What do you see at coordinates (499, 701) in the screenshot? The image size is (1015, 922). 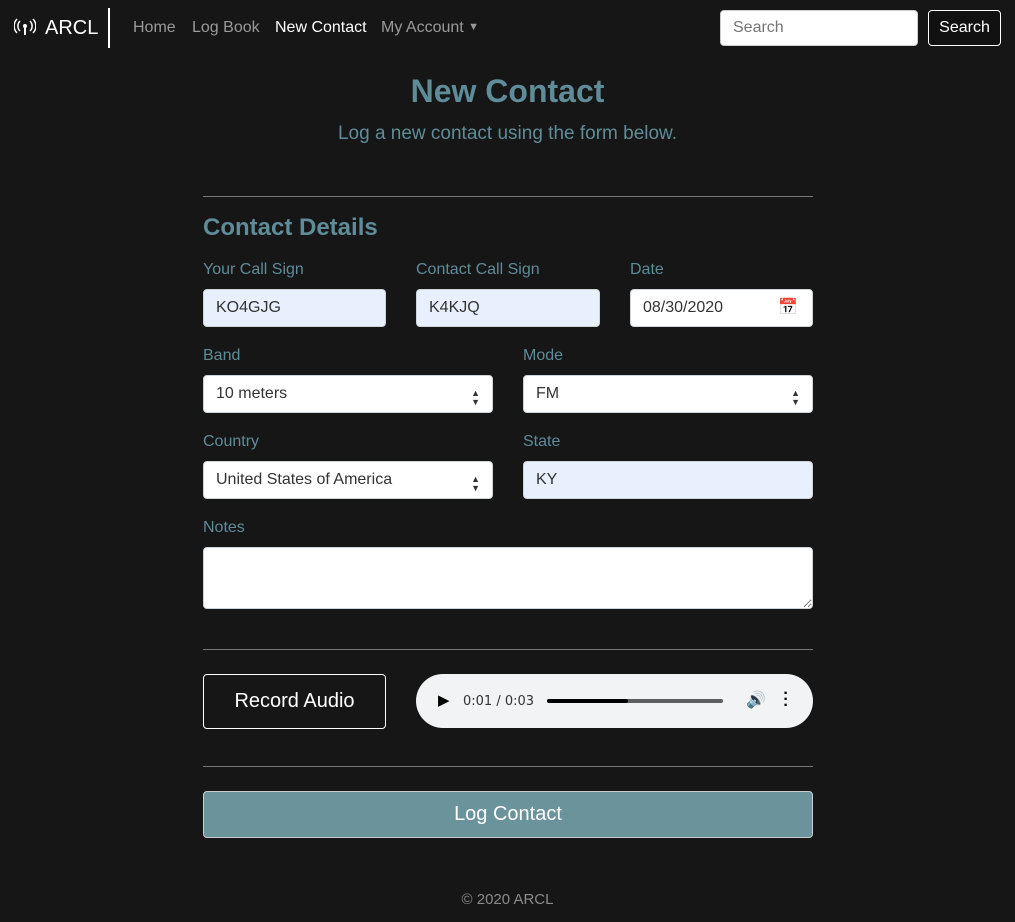 I see `audio-time: 0:01 / 0:03` at bounding box center [499, 701].